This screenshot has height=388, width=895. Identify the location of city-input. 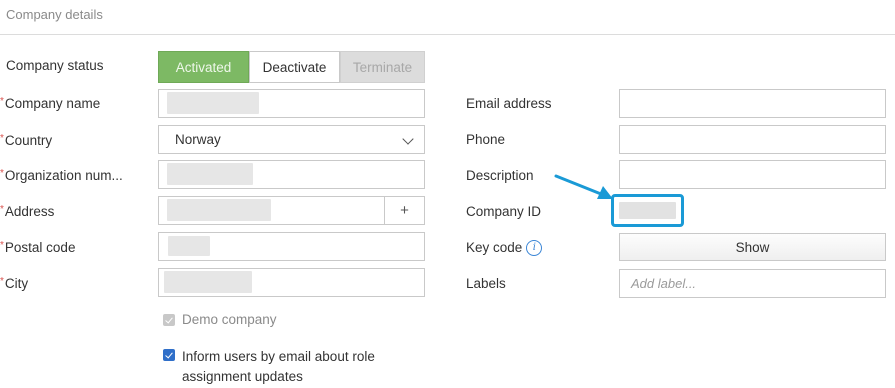
(291, 282).